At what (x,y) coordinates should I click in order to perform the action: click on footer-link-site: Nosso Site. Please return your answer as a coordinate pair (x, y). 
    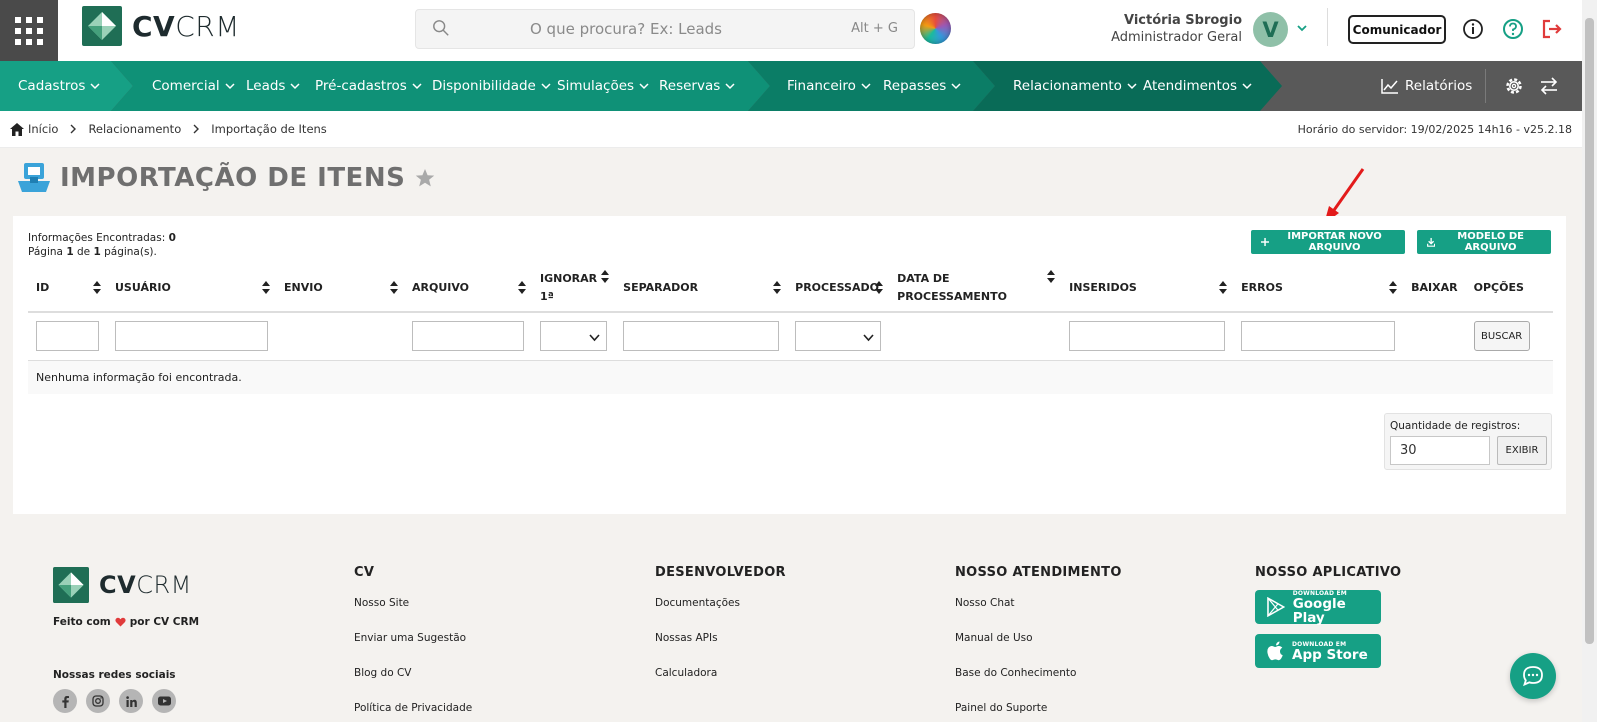
    Looking at the image, I should click on (413, 604).